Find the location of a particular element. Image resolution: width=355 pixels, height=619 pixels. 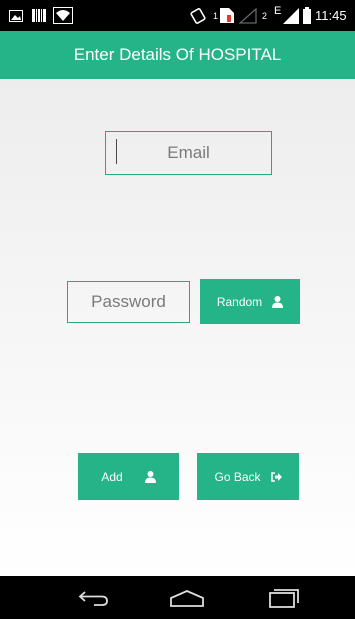

status-time: 11:45 is located at coordinates (331, 15).